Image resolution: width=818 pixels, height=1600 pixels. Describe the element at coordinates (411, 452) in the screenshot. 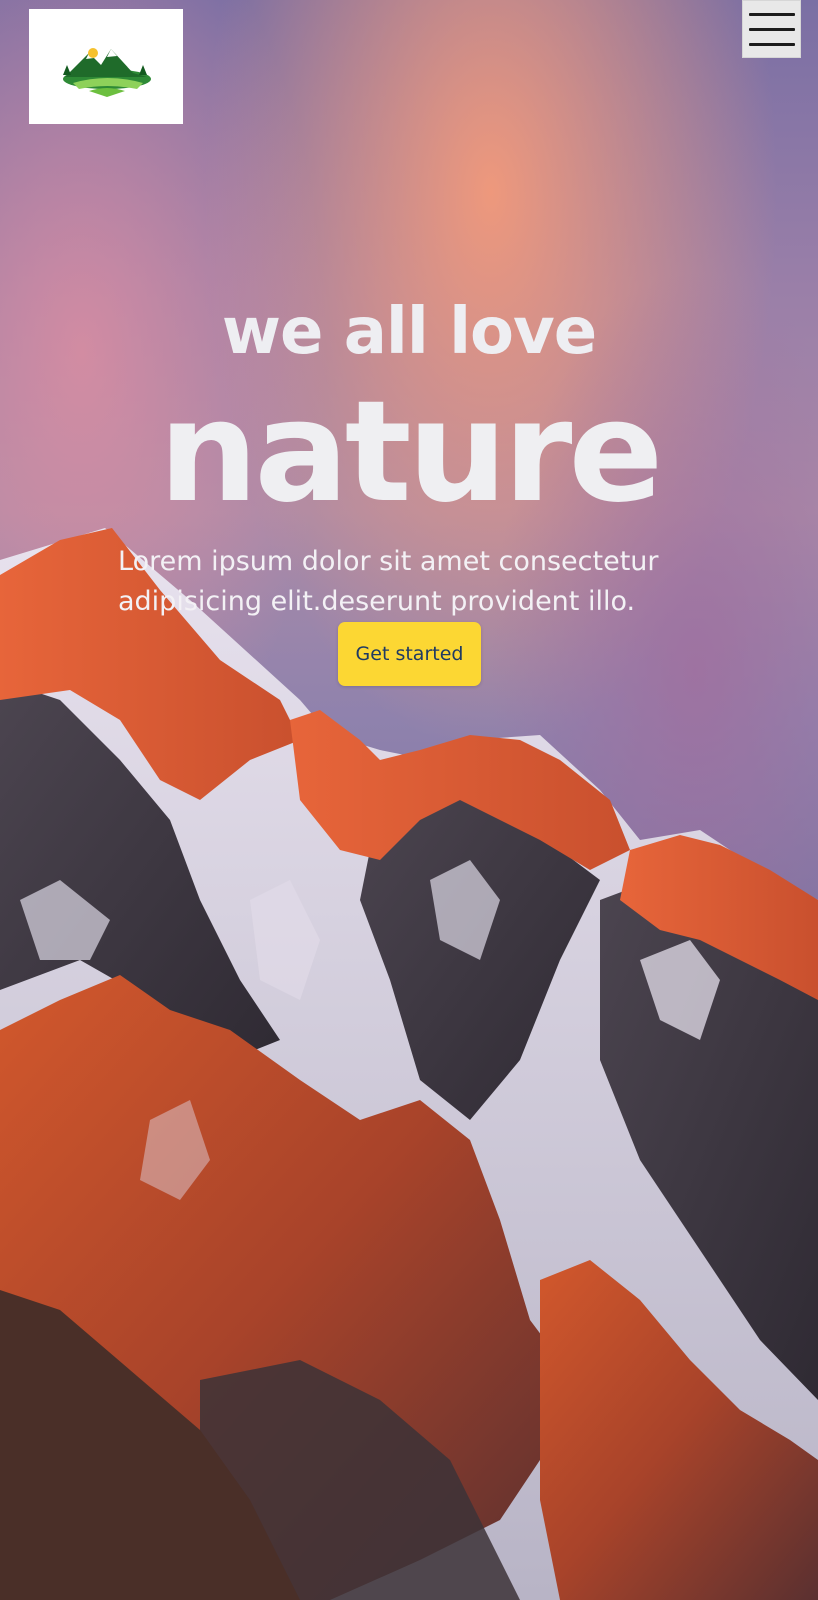

I see `hero-headline: nature` at that location.